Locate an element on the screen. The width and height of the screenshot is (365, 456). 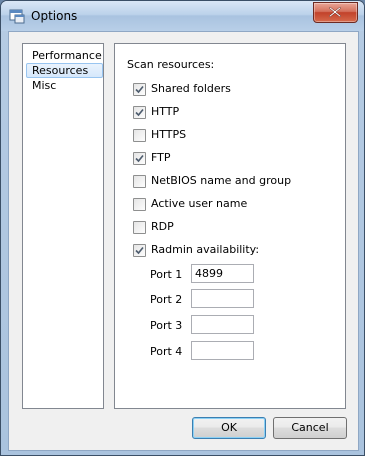
active-user-checkbox is located at coordinates (139, 204).